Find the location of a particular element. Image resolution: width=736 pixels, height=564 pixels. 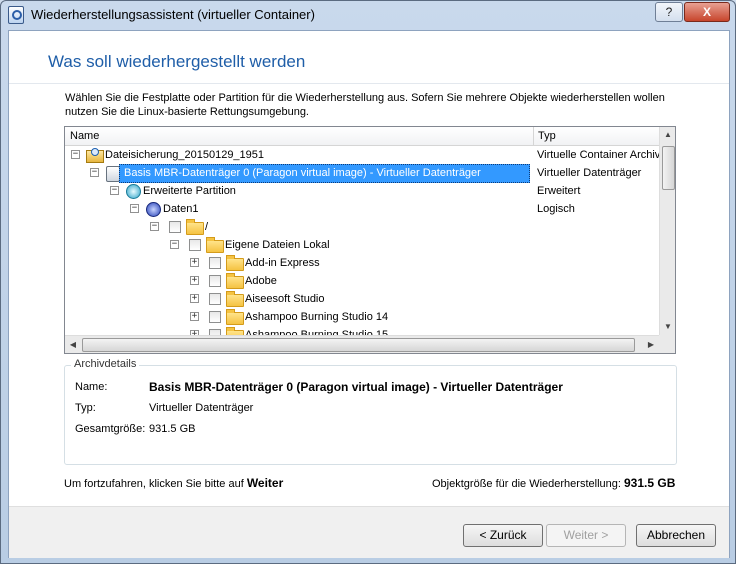

tree-row-label: Dateisicherung_20150129_1951 is located at coordinates (185, 155).